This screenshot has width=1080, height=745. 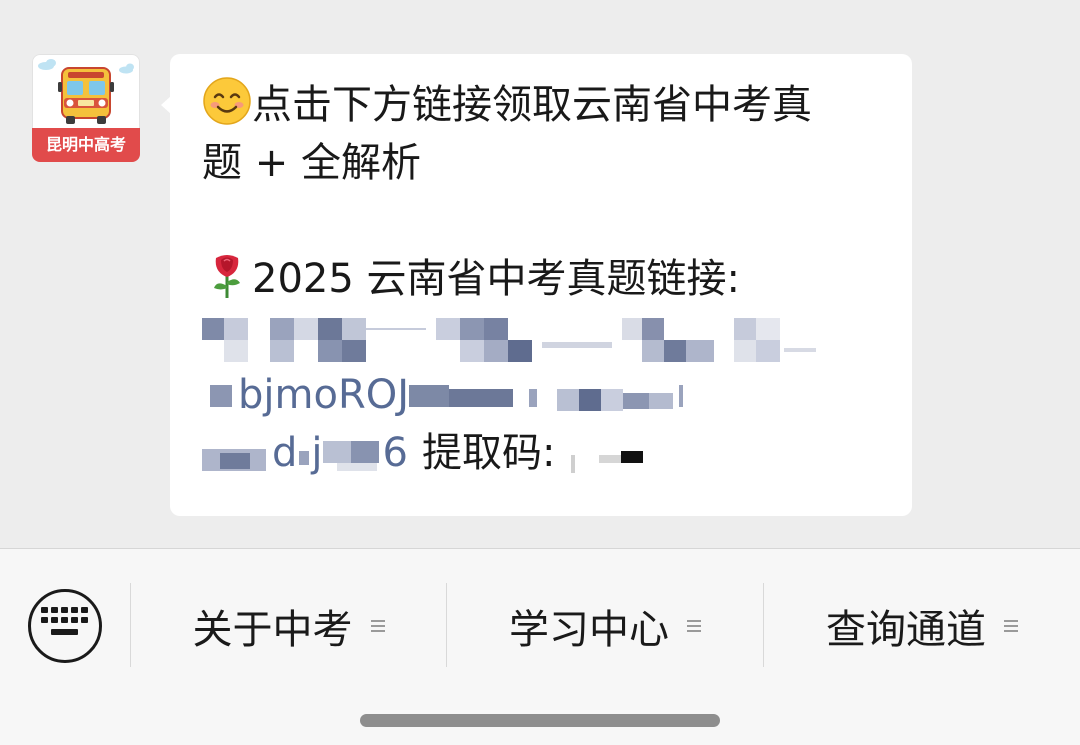 I want to click on blurred-link-line: d j 6 提取码:, so click(x=545, y=453).